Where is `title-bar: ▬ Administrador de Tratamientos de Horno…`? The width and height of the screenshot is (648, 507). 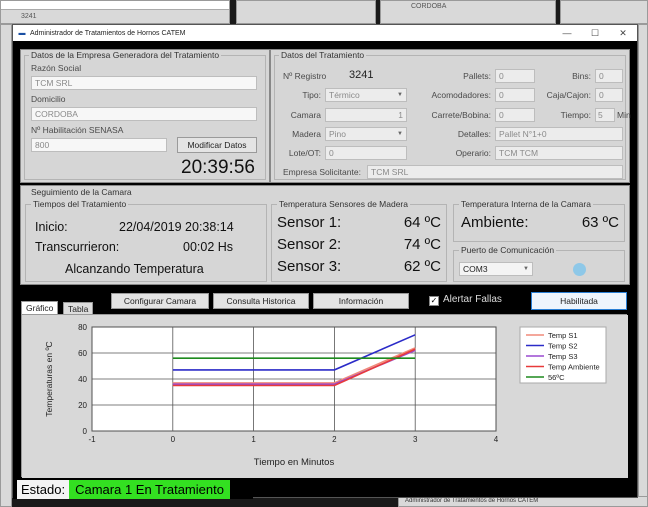
title-bar: ▬ Administrador de Tratamientos de Horno… is located at coordinates (325, 33).